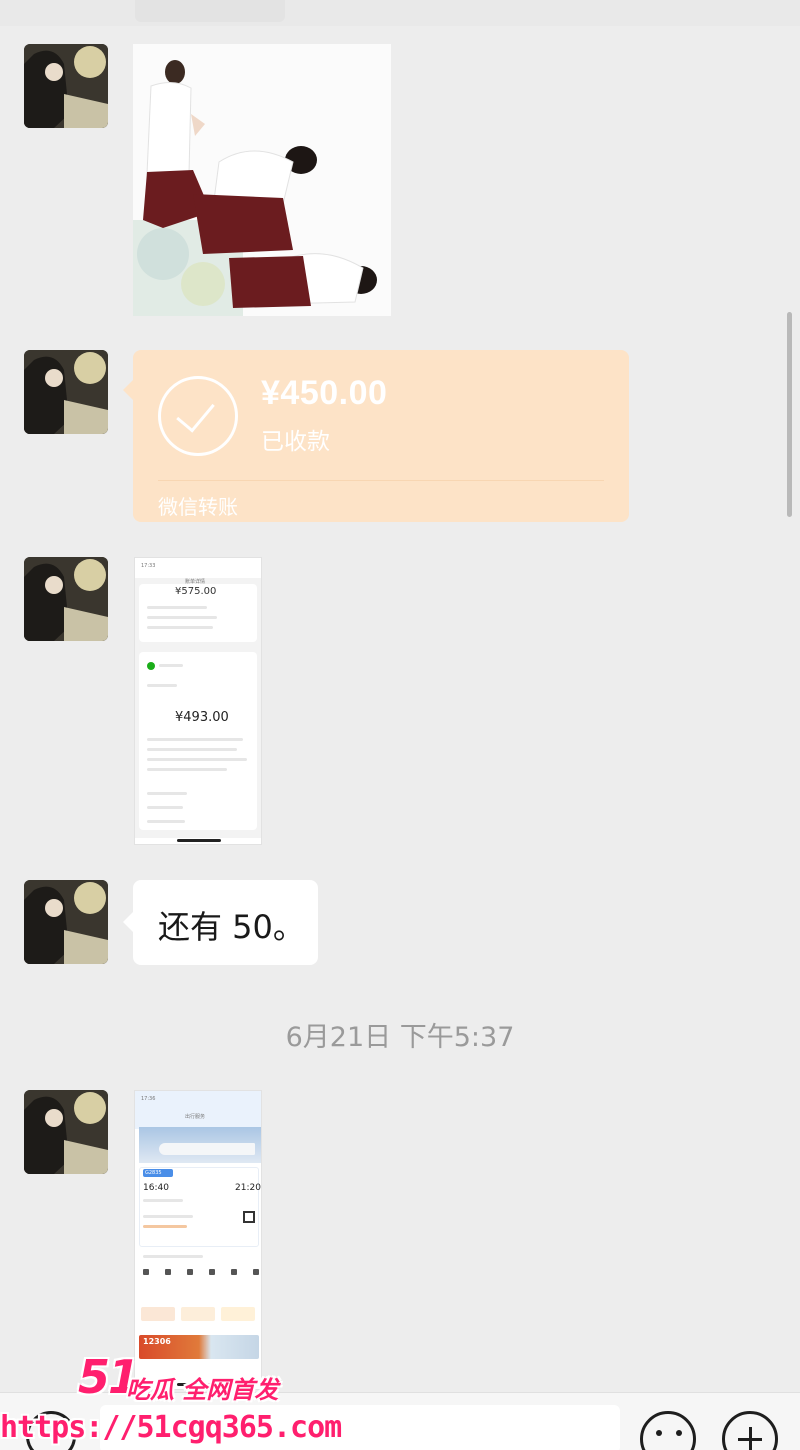  What do you see at coordinates (400, 1037) in the screenshot?
I see `chat-timestamp: 6月21日 下午5:37` at bounding box center [400, 1037].